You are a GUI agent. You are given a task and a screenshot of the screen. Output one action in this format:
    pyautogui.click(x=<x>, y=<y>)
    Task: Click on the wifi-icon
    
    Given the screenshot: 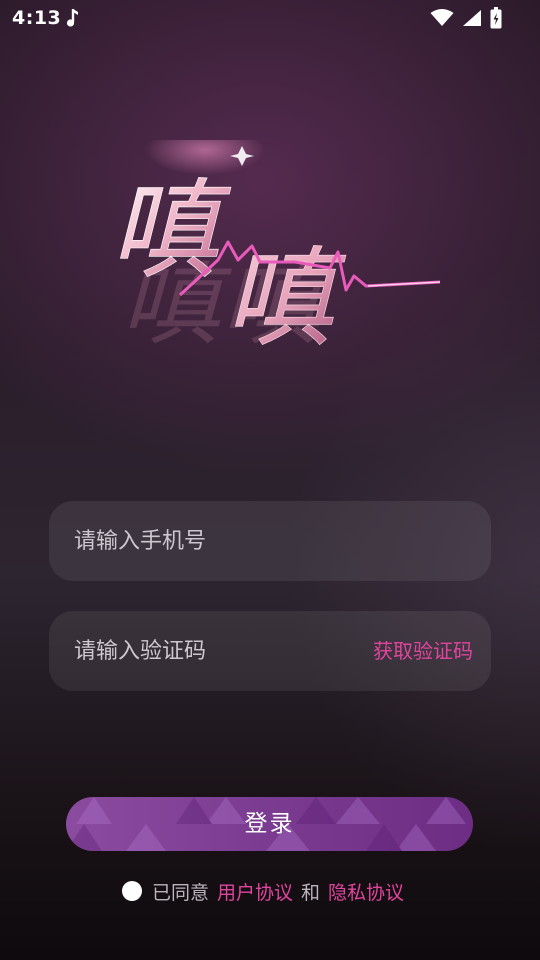 What is the action you would take?
    pyautogui.click(x=442, y=17)
    